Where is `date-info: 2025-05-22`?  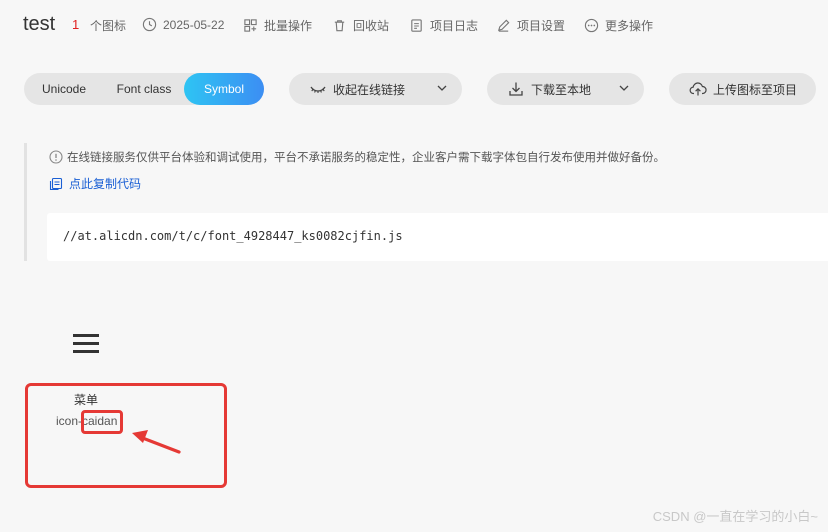
date-info: 2025-05-22 is located at coordinates (183, 24).